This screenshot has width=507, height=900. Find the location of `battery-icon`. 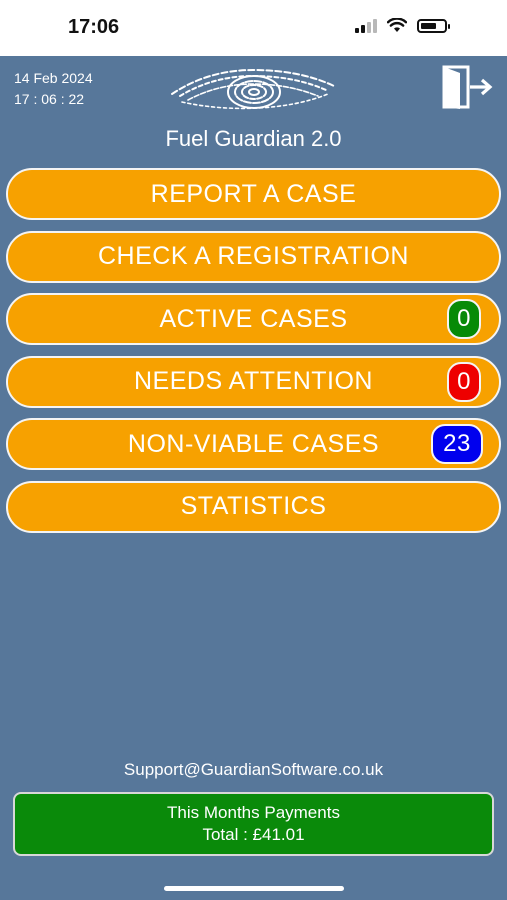

battery-icon is located at coordinates (433, 25).